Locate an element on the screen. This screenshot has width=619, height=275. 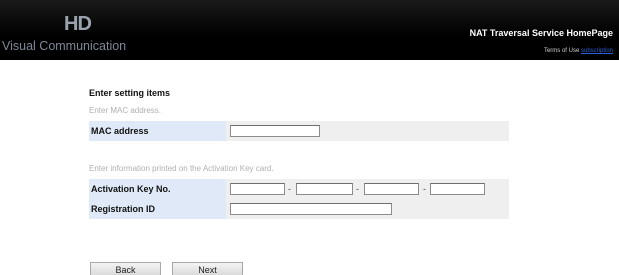
registration-id-cell is located at coordinates (367, 209).